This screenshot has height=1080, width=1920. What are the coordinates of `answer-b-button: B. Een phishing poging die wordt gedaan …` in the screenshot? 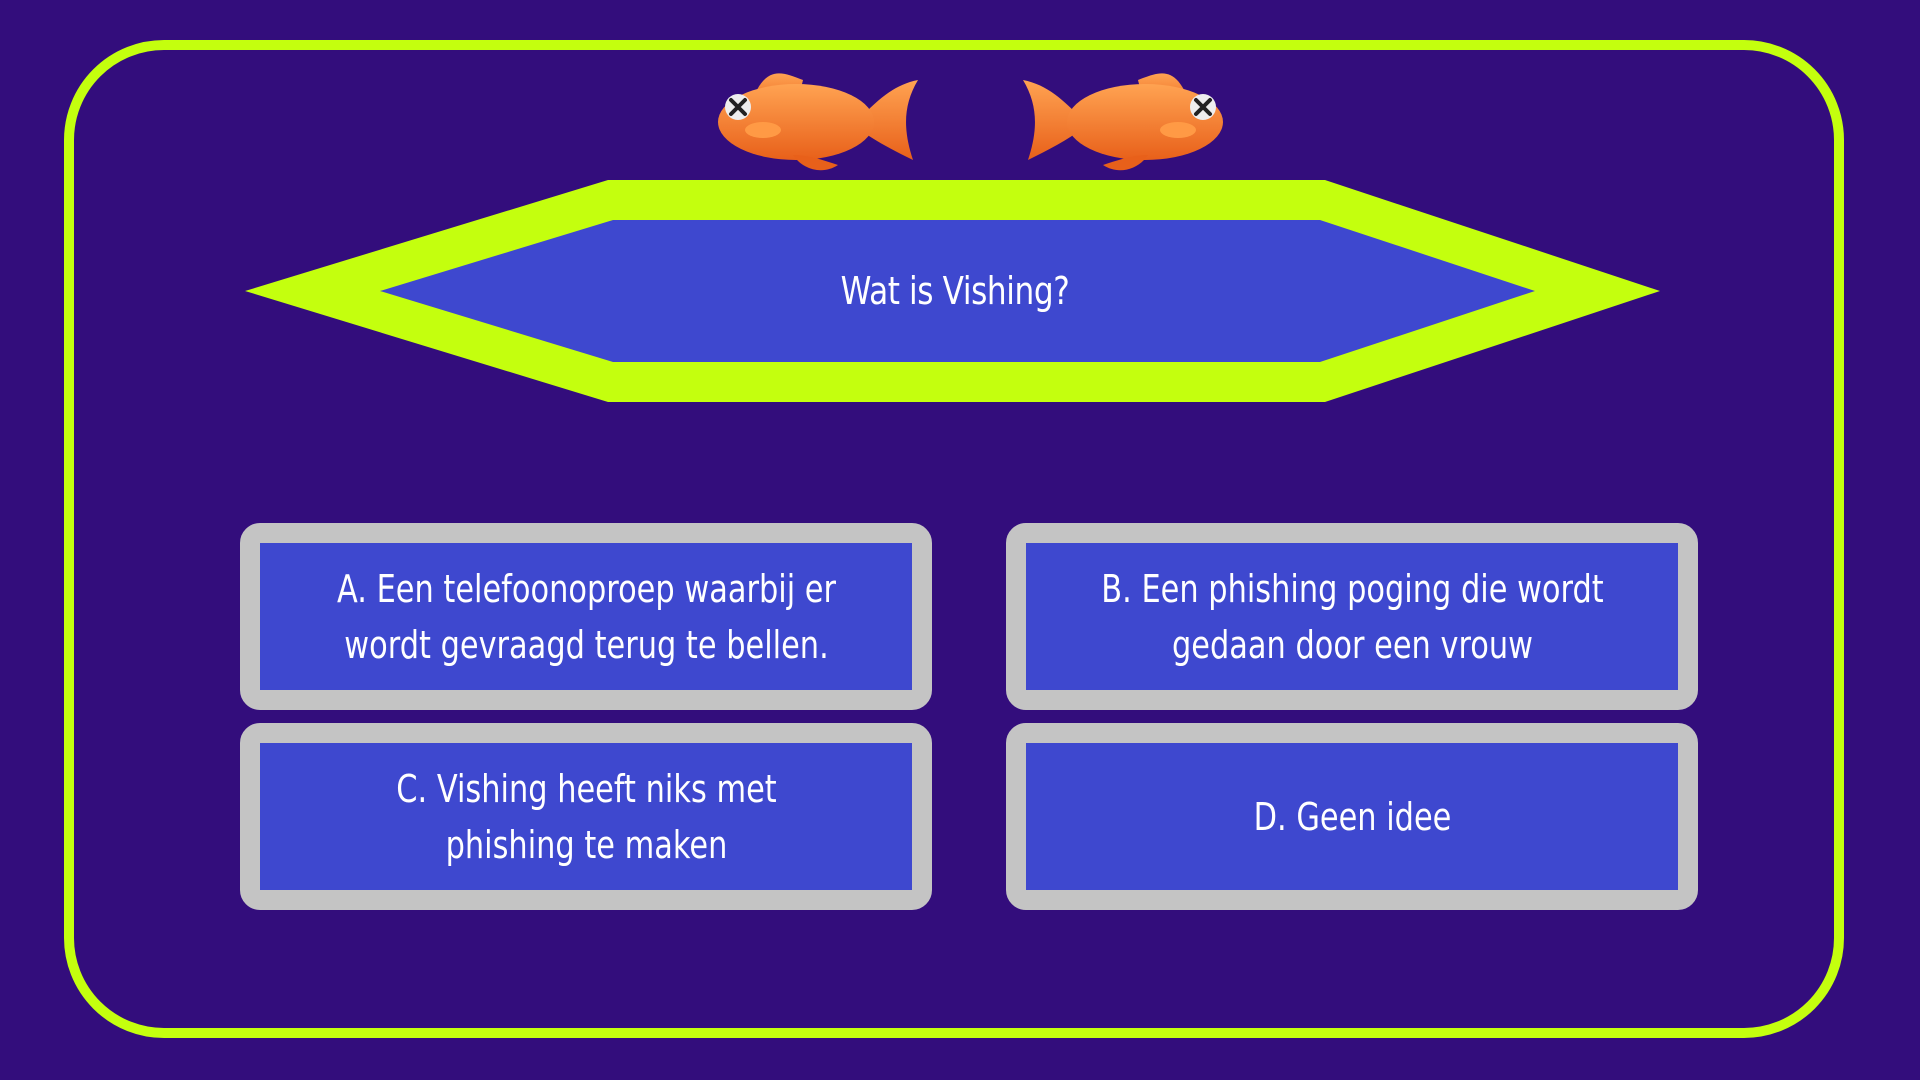 It's located at (1352, 616).